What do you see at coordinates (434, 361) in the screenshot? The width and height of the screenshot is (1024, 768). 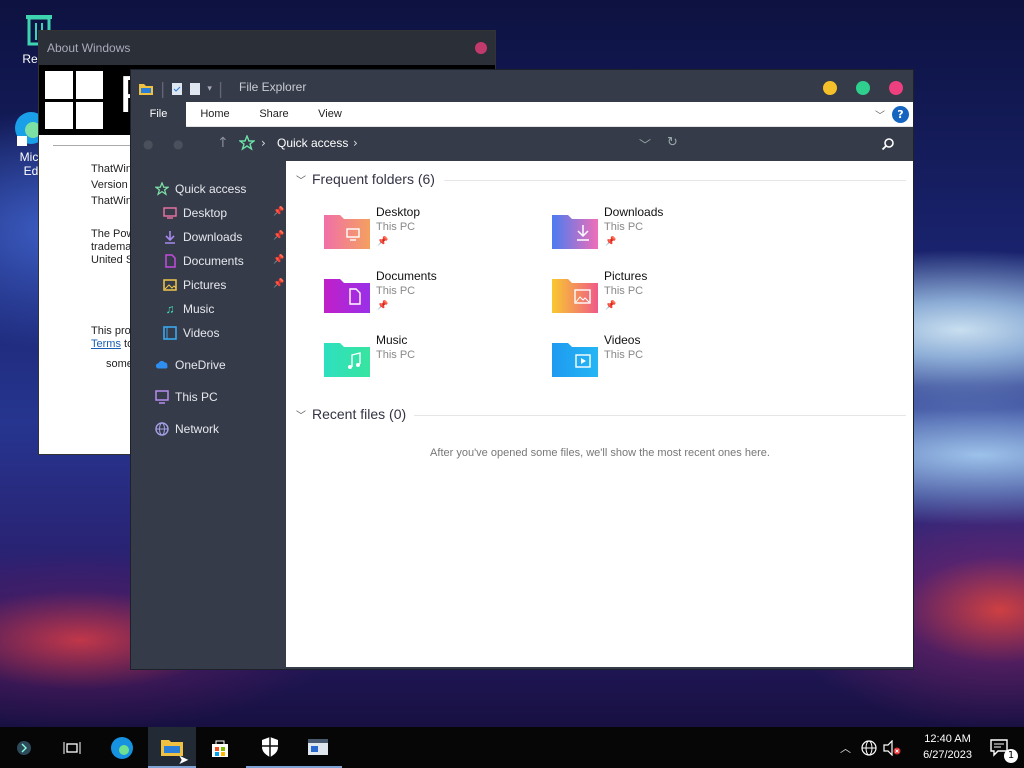 I see `folder-tile-music: Music This PC` at bounding box center [434, 361].